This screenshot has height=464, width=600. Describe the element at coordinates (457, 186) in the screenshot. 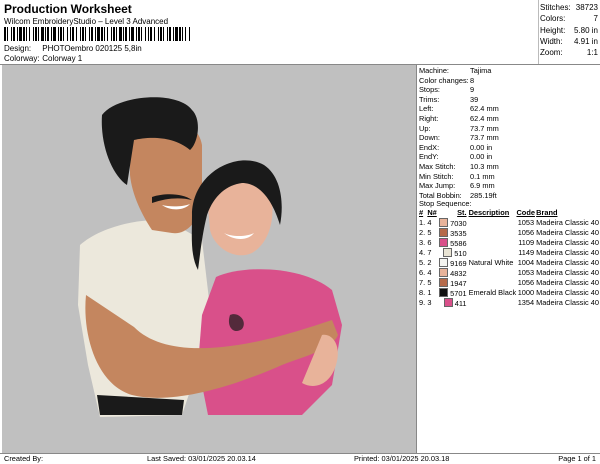

I see `max-jump-row: Max Jump: 6.9 mm` at that location.